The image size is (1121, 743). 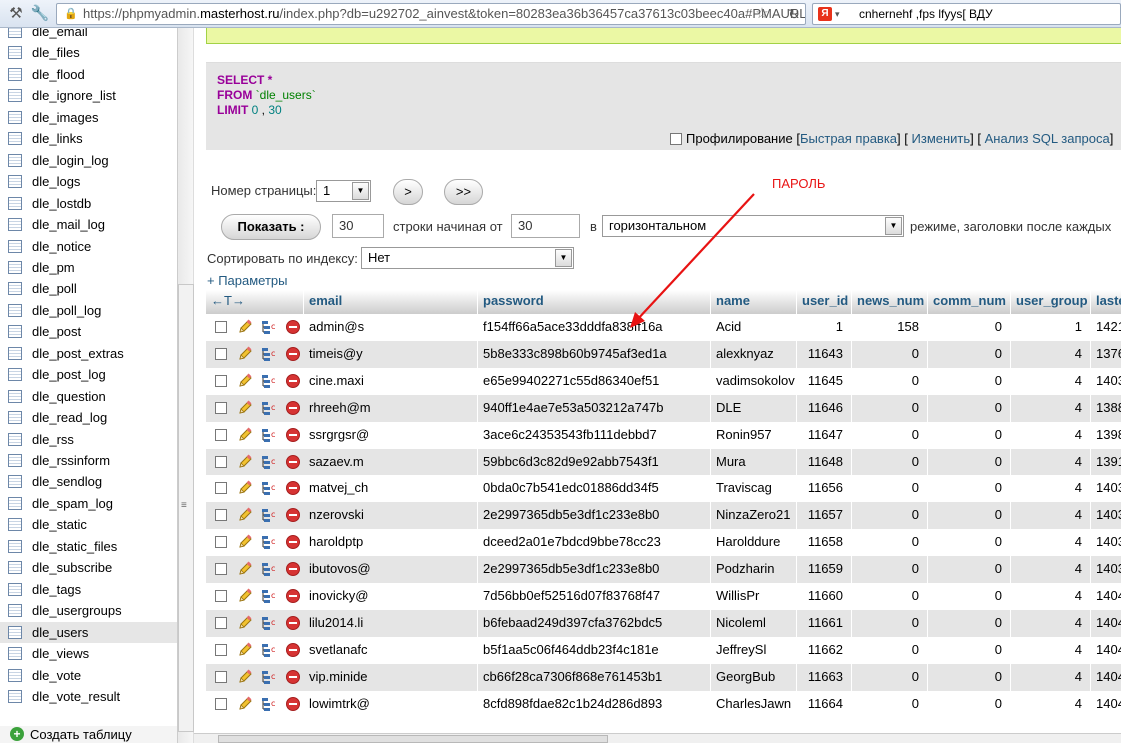 I want to click on column-header-name: name, so click(x=754, y=302).